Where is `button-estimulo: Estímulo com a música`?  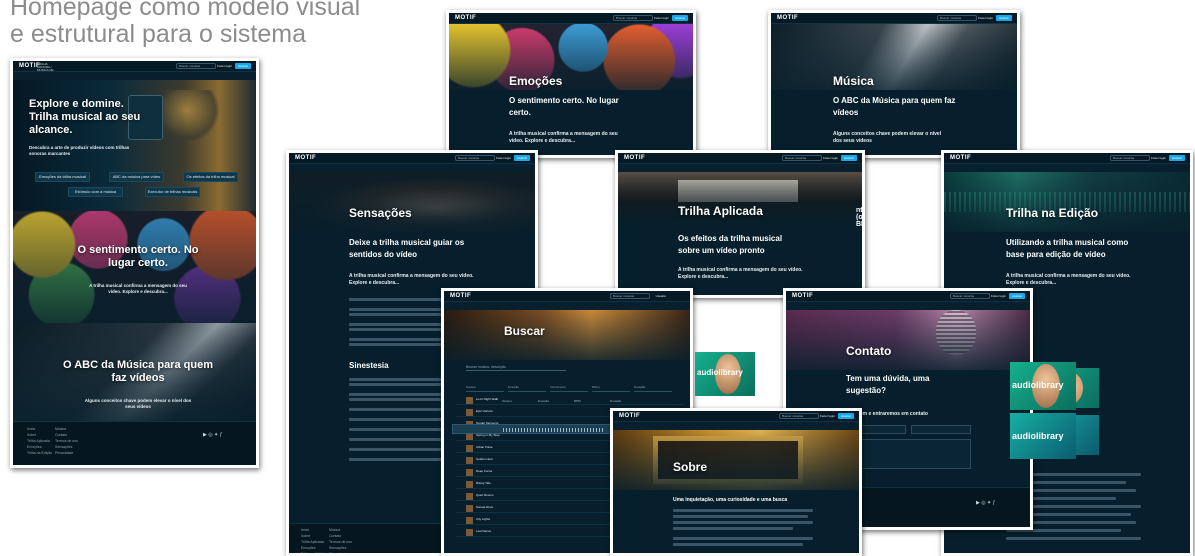 button-estimulo: Estímulo com a música is located at coordinates (95, 192).